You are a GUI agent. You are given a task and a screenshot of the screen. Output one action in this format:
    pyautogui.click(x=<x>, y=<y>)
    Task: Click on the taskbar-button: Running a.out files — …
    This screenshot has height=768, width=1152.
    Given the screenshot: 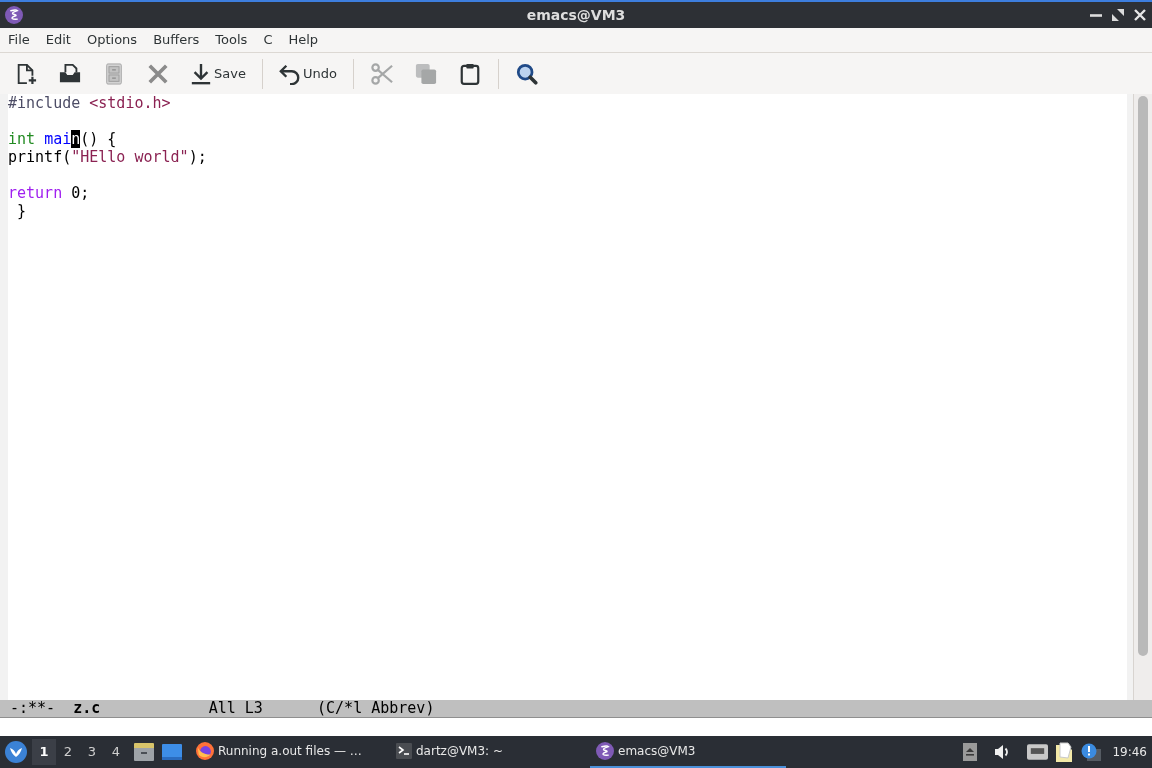 What is the action you would take?
    pyautogui.click(x=288, y=752)
    